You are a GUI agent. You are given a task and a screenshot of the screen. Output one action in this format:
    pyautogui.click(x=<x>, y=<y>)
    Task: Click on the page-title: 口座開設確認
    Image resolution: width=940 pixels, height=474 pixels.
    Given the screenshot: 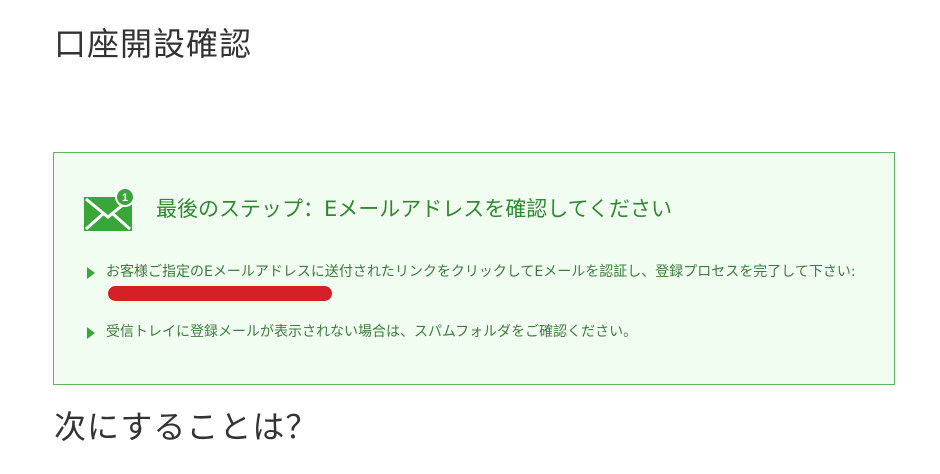 What is the action you would take?
    pyautogui.click(x=153, y=44)
    